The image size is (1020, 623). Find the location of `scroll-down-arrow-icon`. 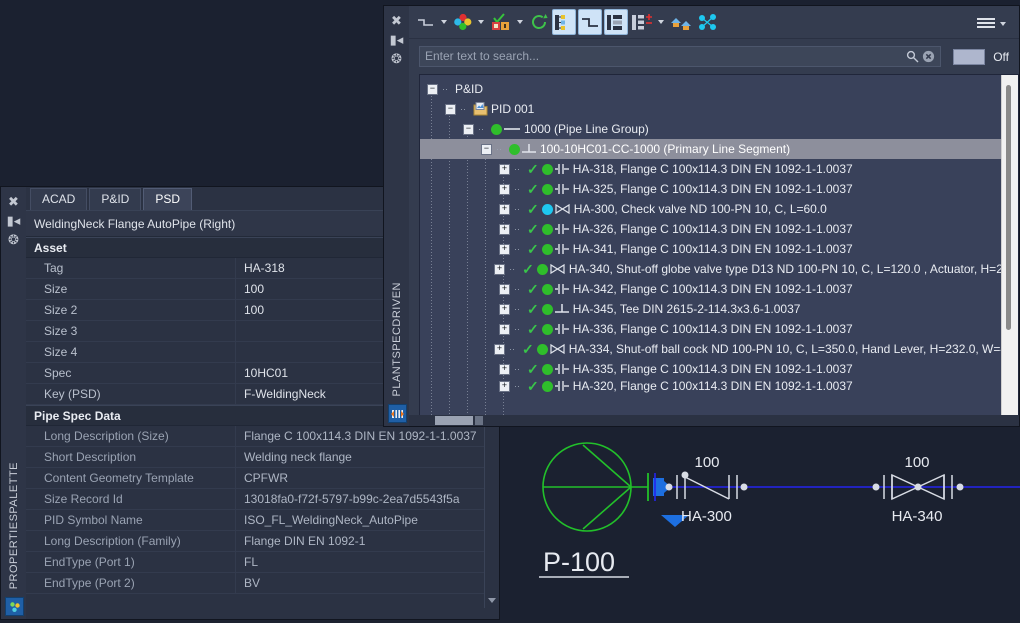

scroll-down-arrow-icon is located at coordinates (492, 600).